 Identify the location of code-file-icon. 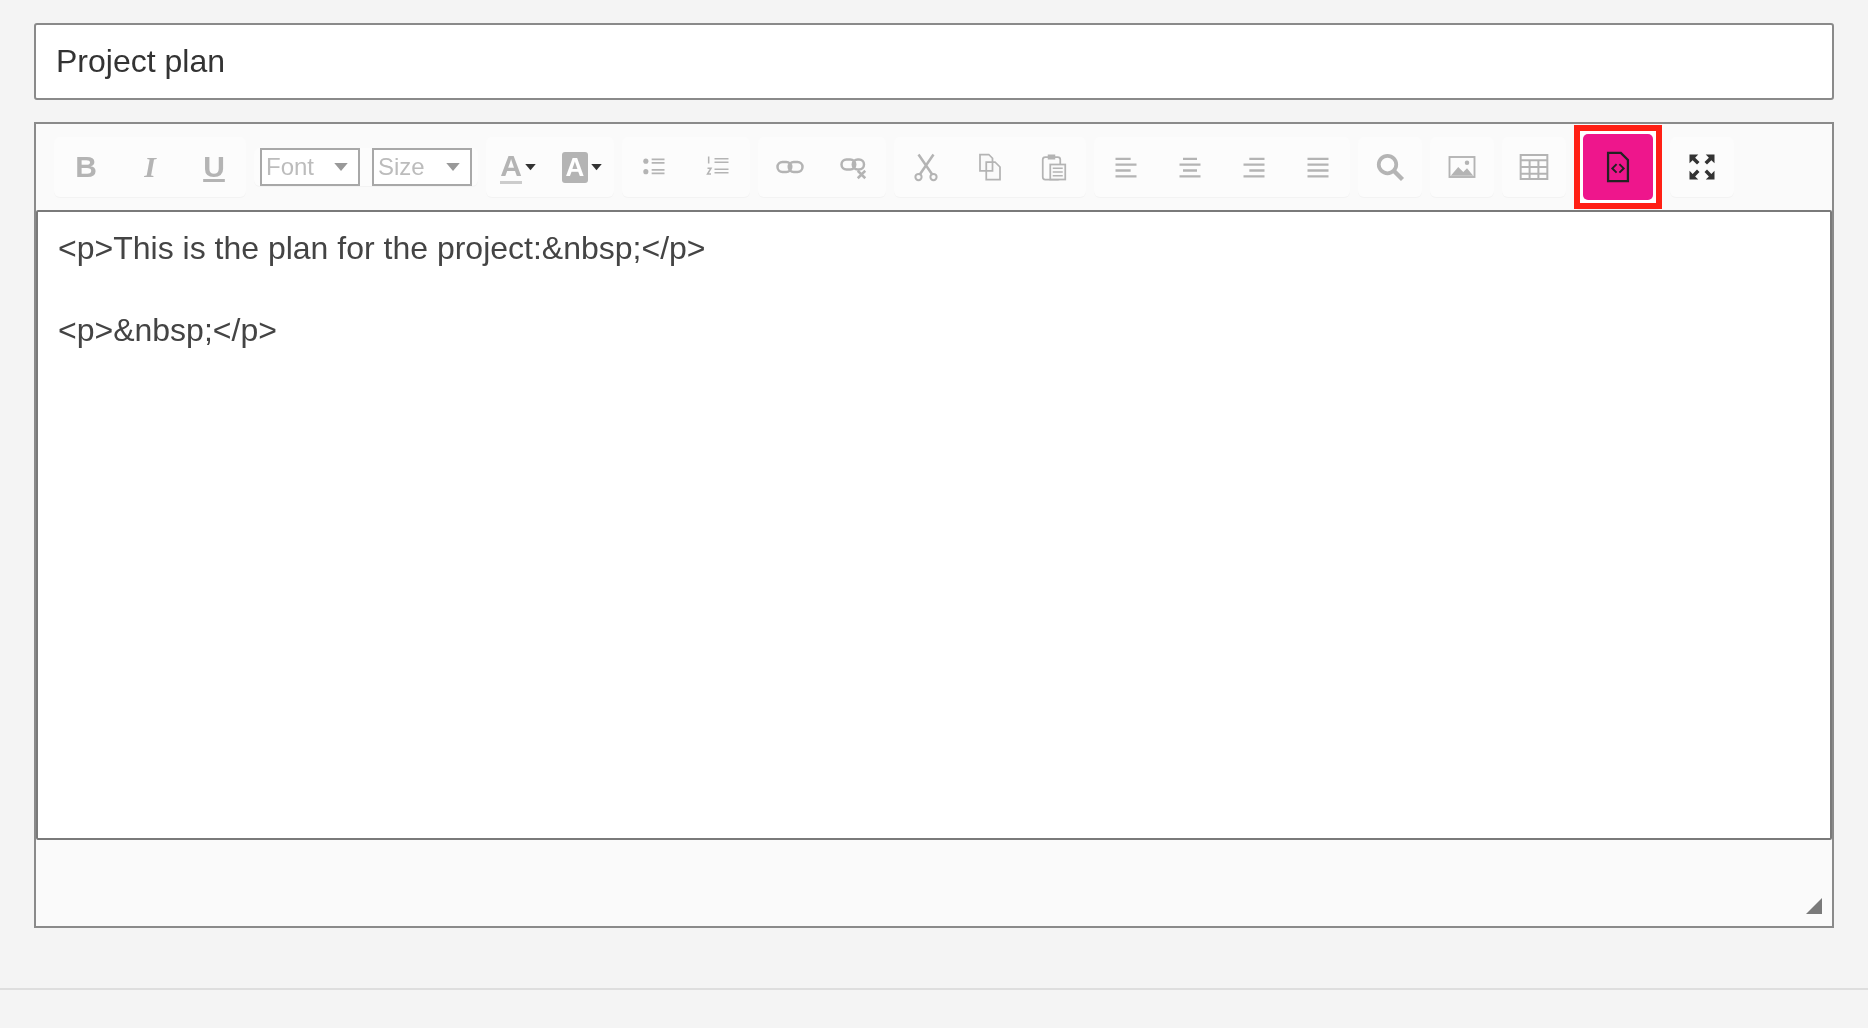
(1618, 167).